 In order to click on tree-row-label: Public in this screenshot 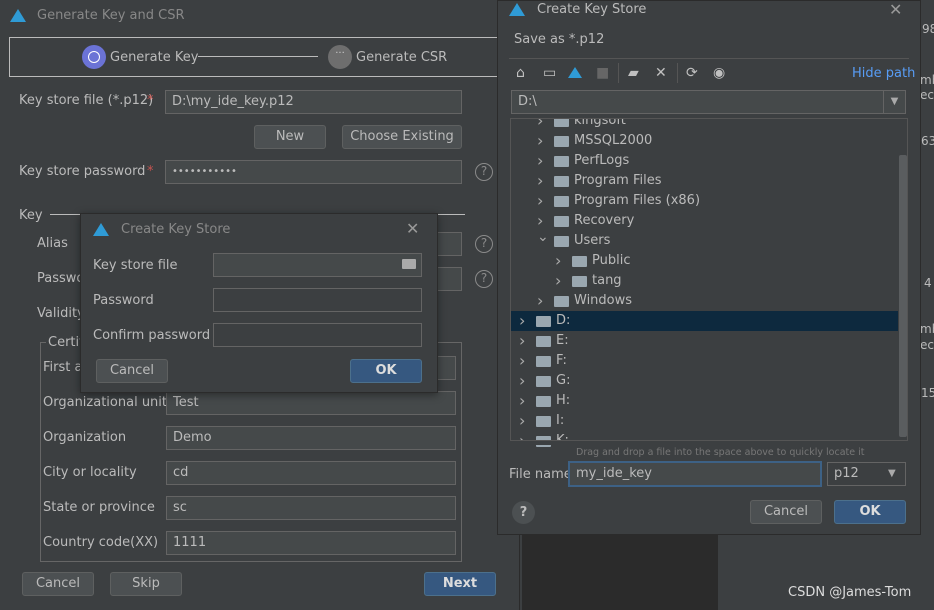, I will do `click(611, 260)`.